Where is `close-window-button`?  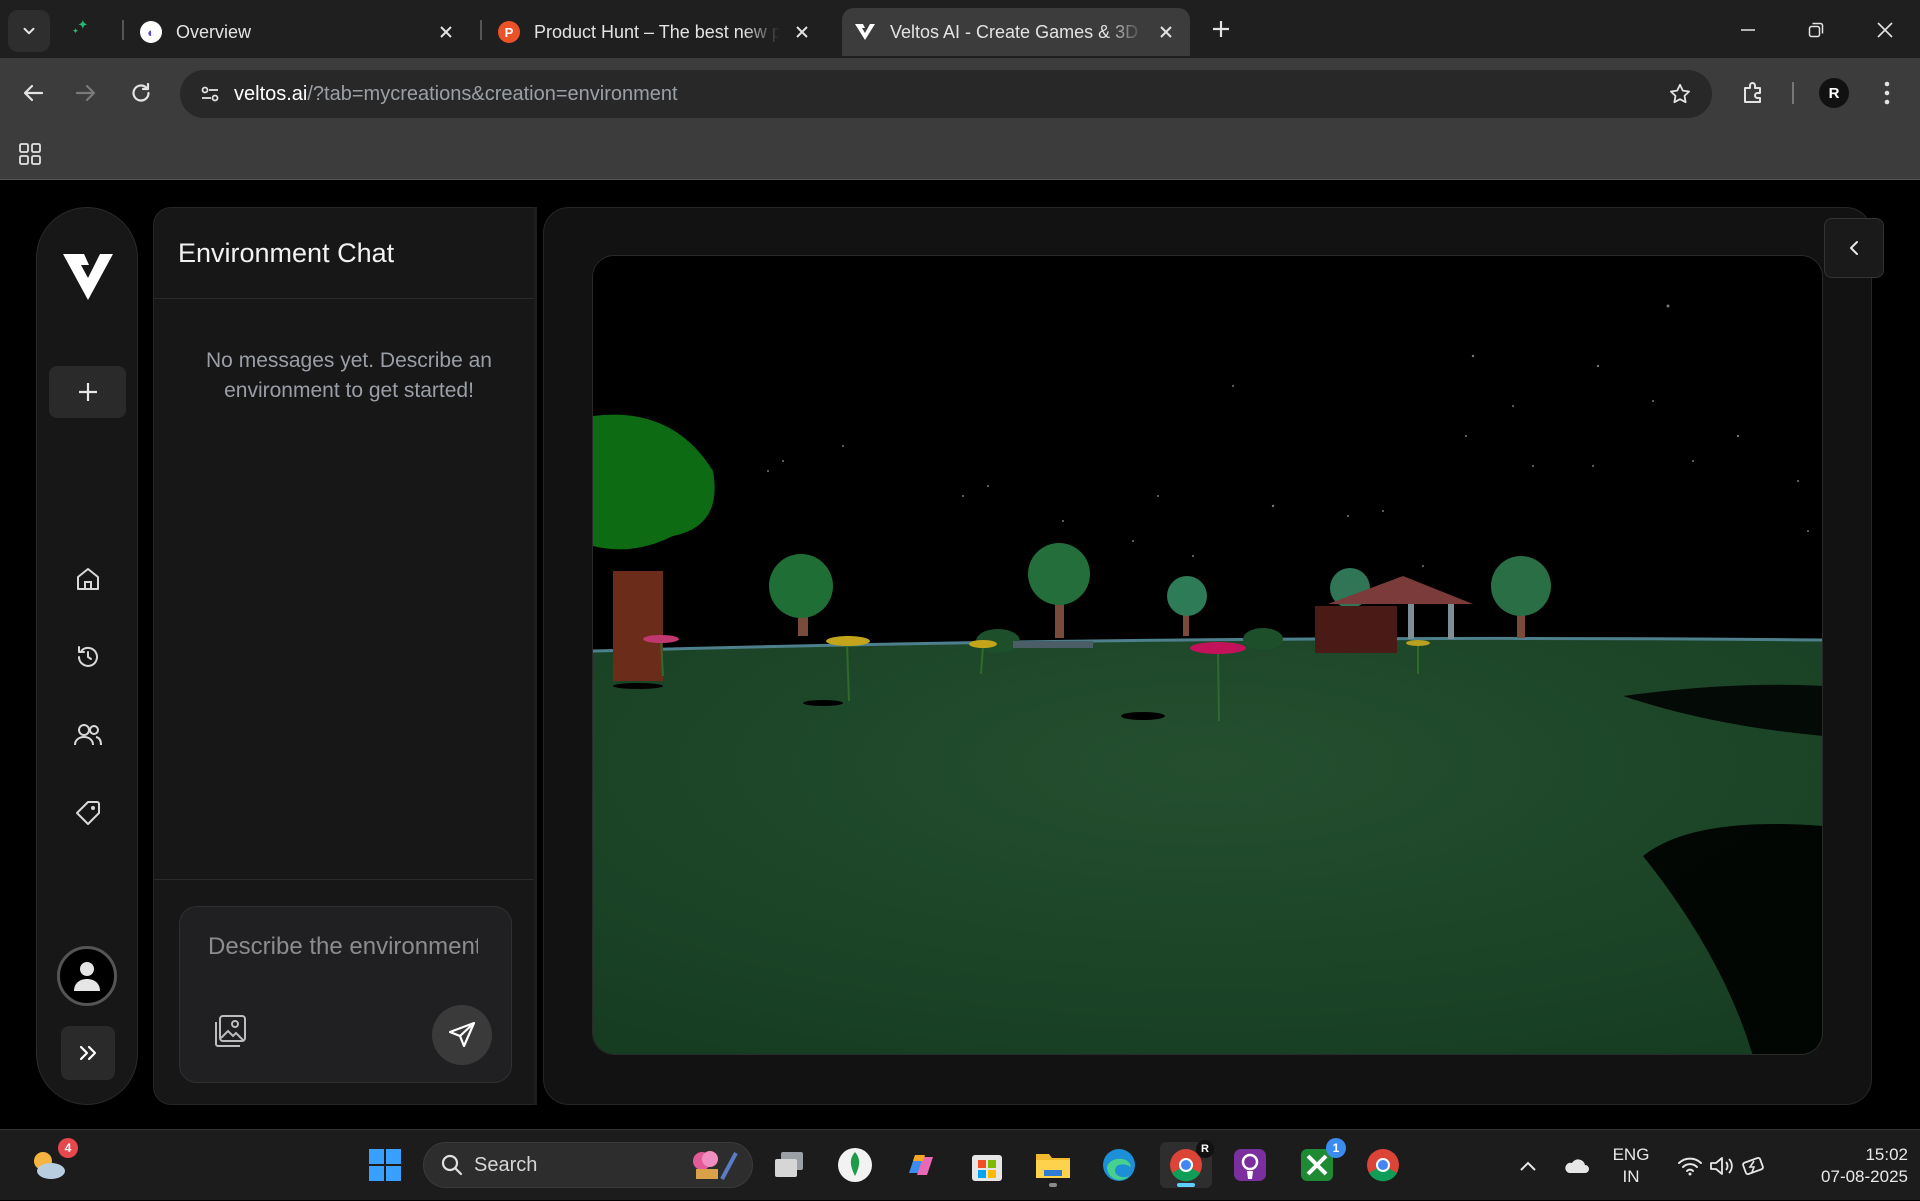
close-window-button is located at coordinates (1885, 30).